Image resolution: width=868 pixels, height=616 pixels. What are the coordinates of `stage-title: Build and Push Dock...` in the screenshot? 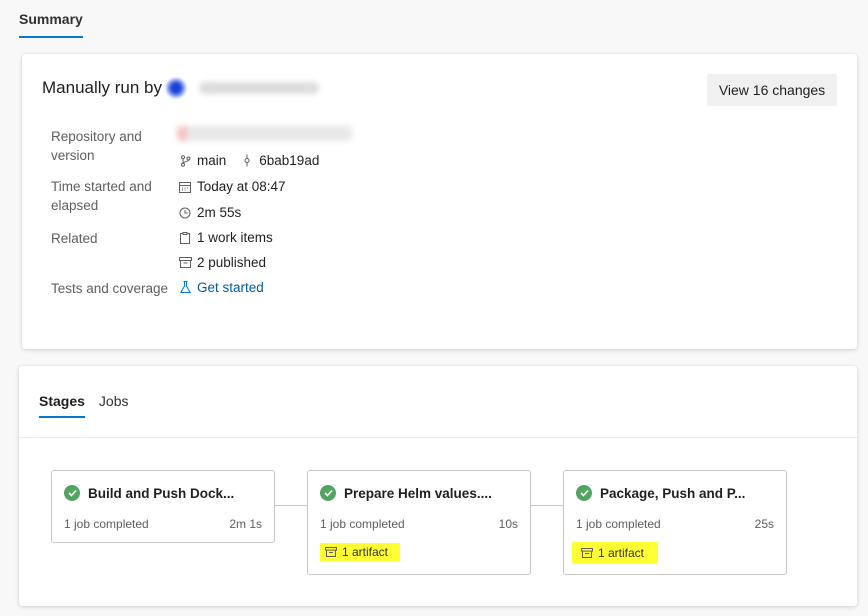 It's located at (149, 493).